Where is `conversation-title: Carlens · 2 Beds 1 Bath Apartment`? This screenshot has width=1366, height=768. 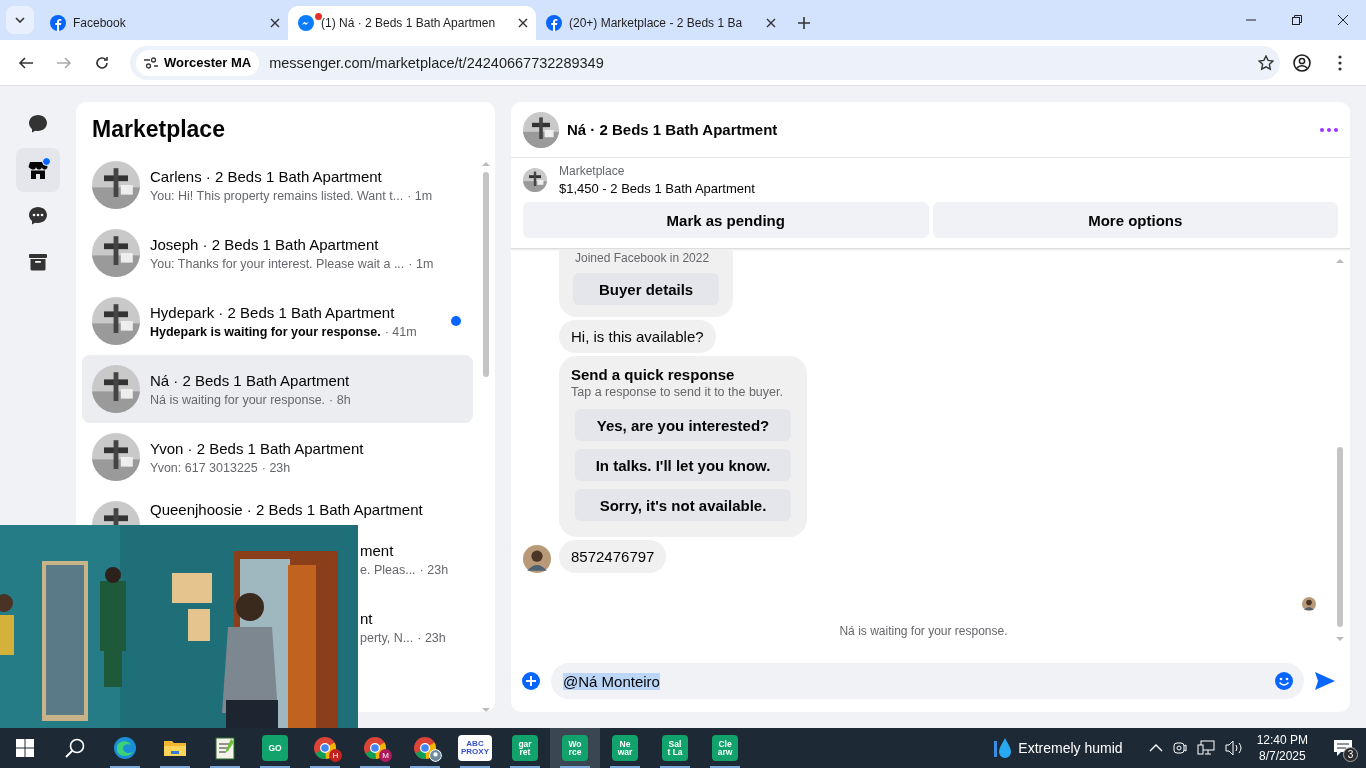
conversation-title: Carlens · 2 Beds 1 Bath Apartment is located at coordinates (266, 176).